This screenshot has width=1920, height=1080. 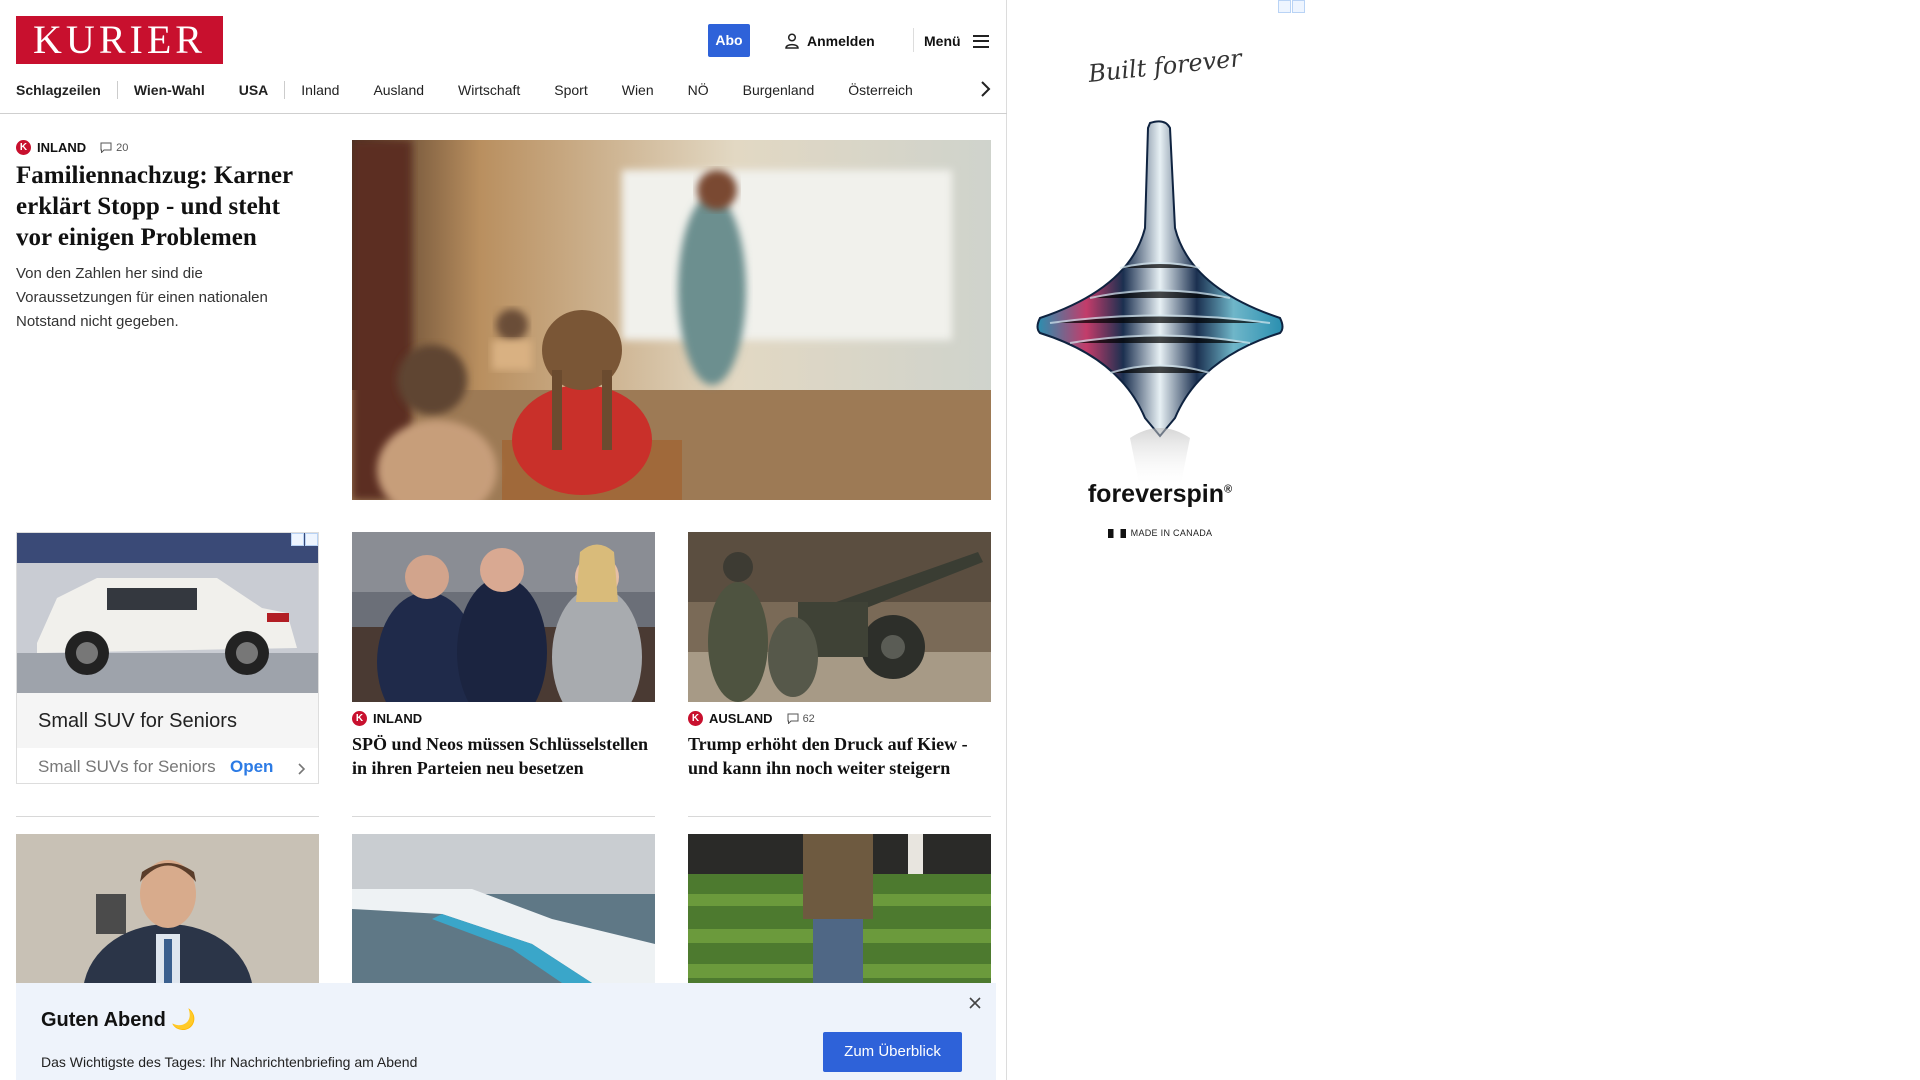 What do you see at coordinates (1156, 494) in the screenshot?
I see `ad-brand-label: foreverspin` at bounding box center [1156, 494].